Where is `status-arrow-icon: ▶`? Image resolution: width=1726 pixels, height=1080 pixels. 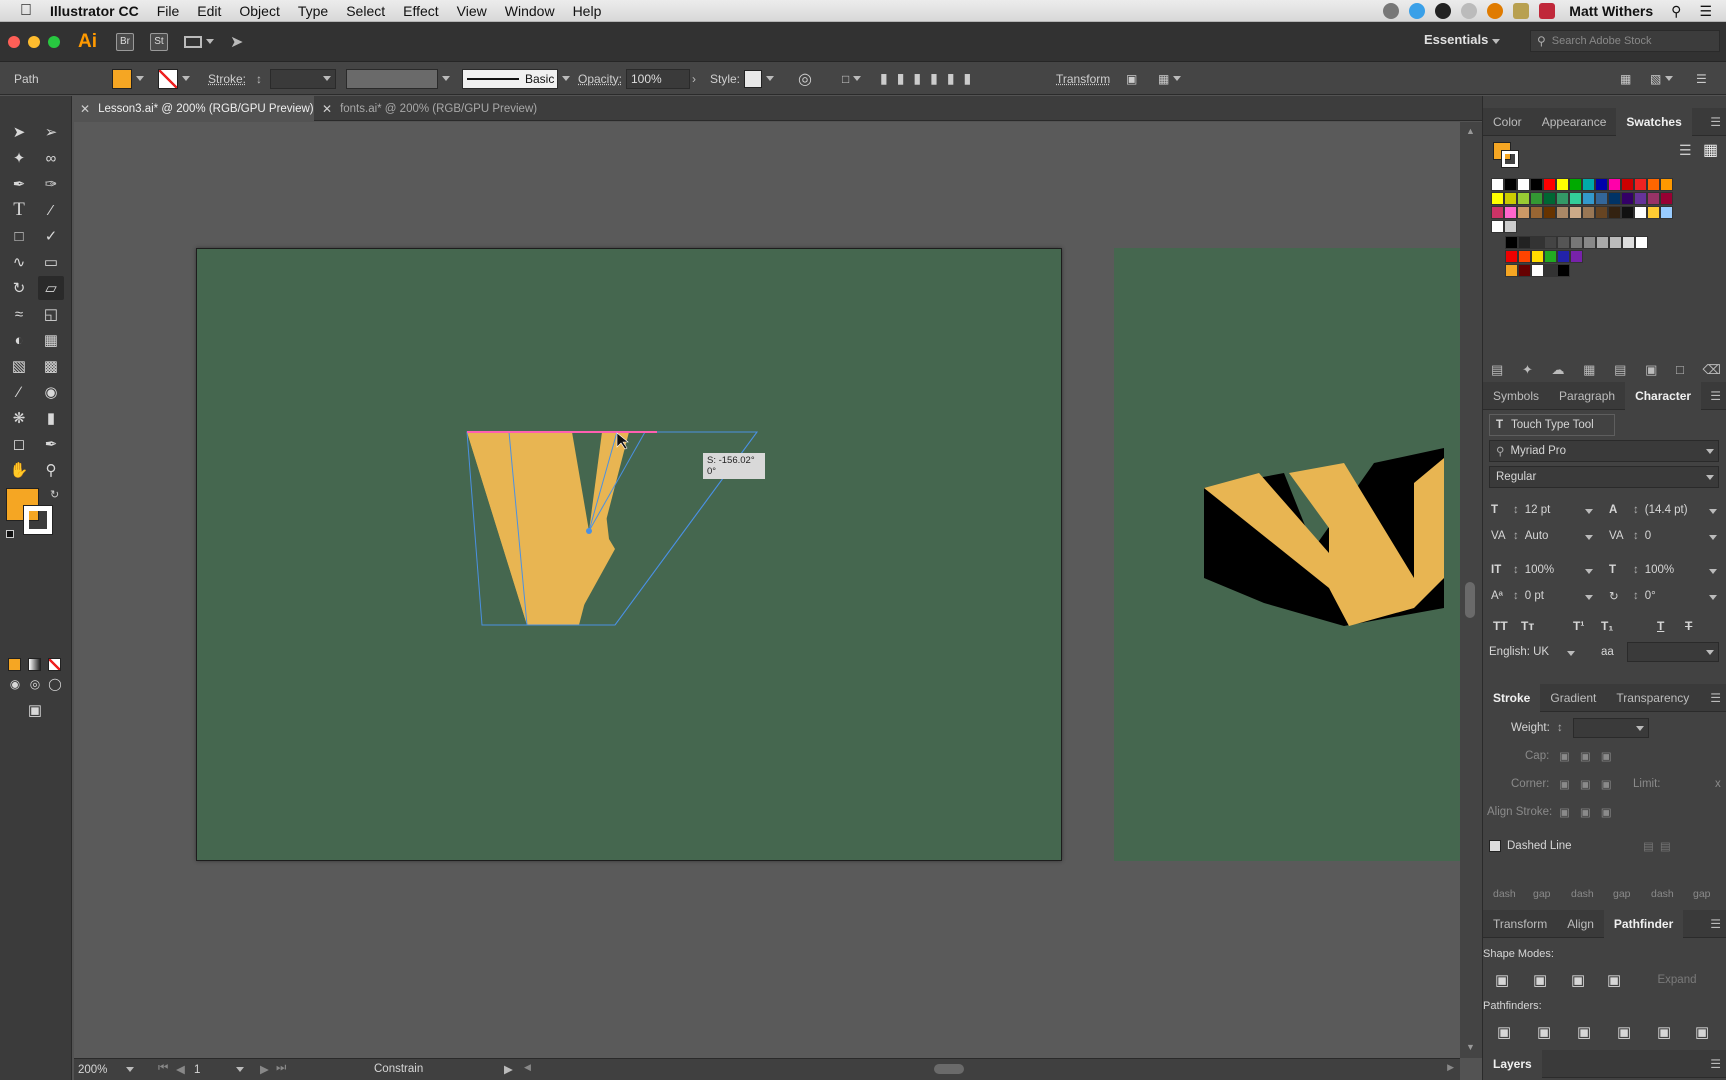 status-arrow-icon: ▶ is located at coordinates (508, 1069).